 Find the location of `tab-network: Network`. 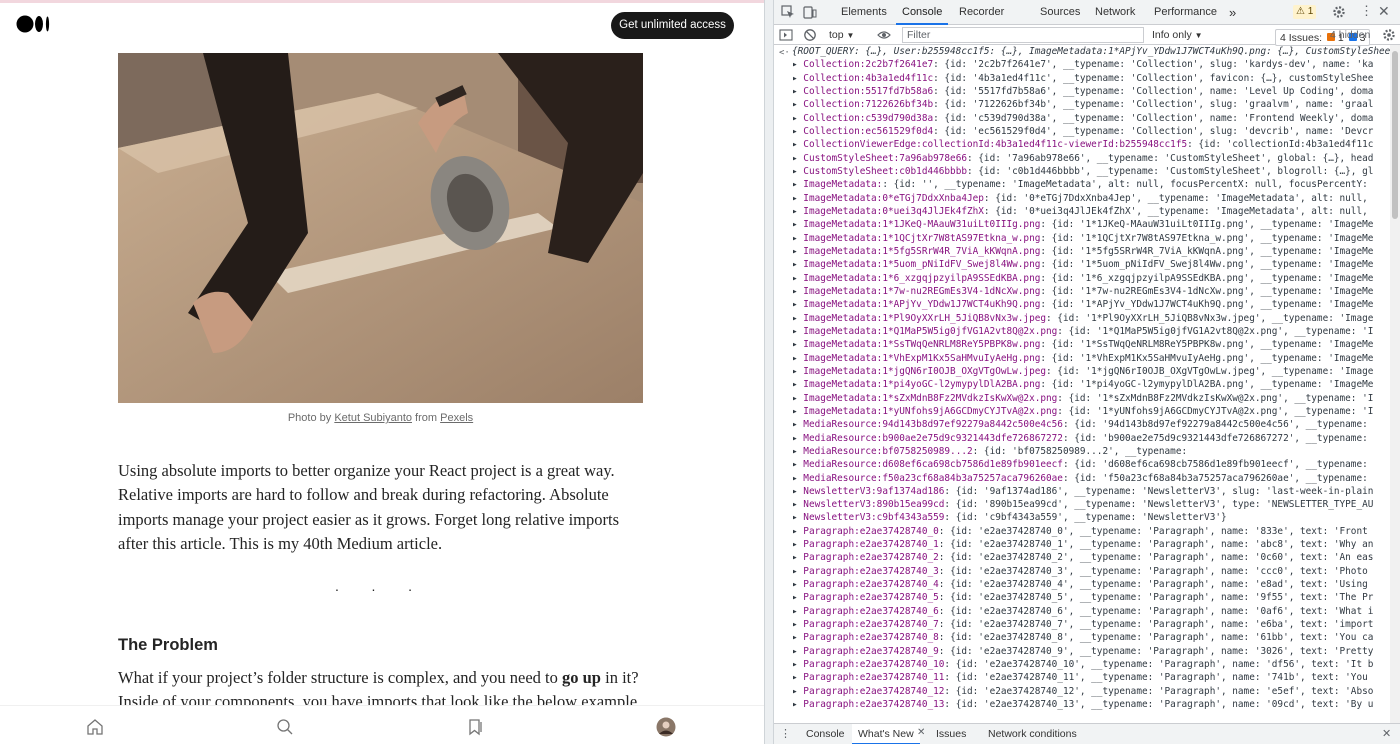

tab-network: Network is located at coordinates (1115, 12).